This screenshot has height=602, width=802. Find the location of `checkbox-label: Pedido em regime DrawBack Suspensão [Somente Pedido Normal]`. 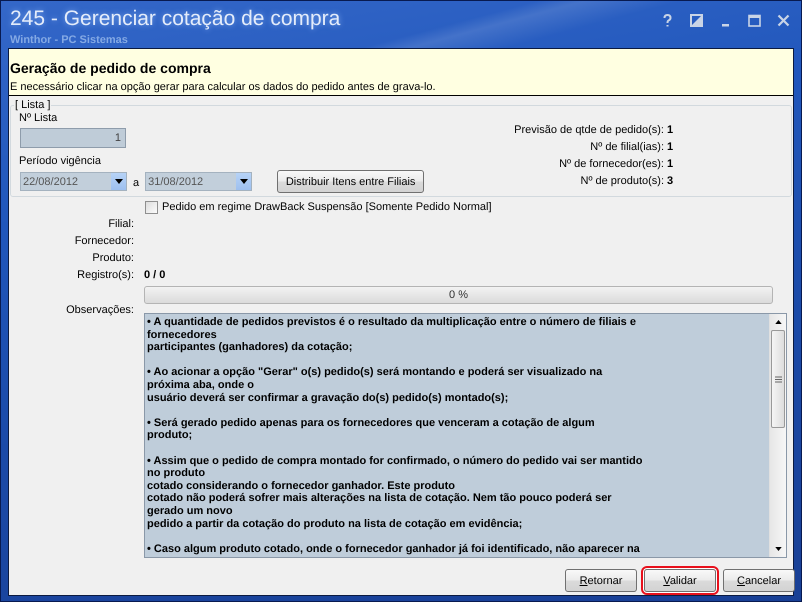

checkbox-label: Pedido em regime DrawBack Suspensão [Somente Pedido Normal] is located at coordinates (327, 207).